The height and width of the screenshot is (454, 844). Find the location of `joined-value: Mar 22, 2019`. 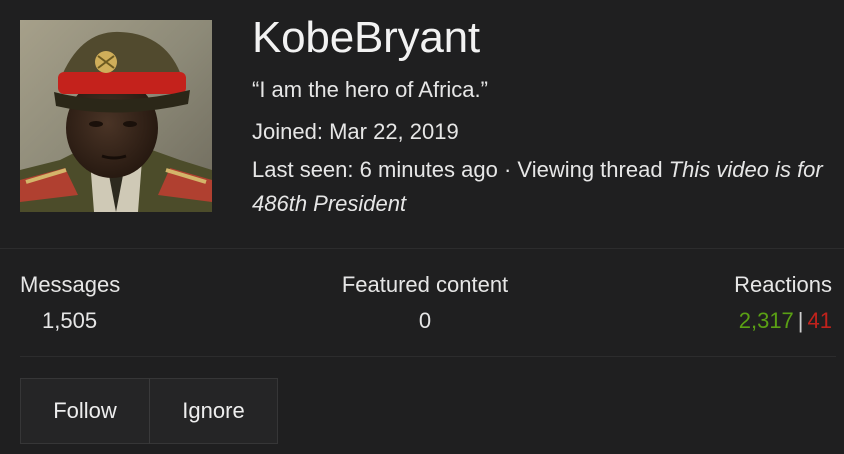

joined-value: Mar 22, 2019 is located at coordinates (394, 131).